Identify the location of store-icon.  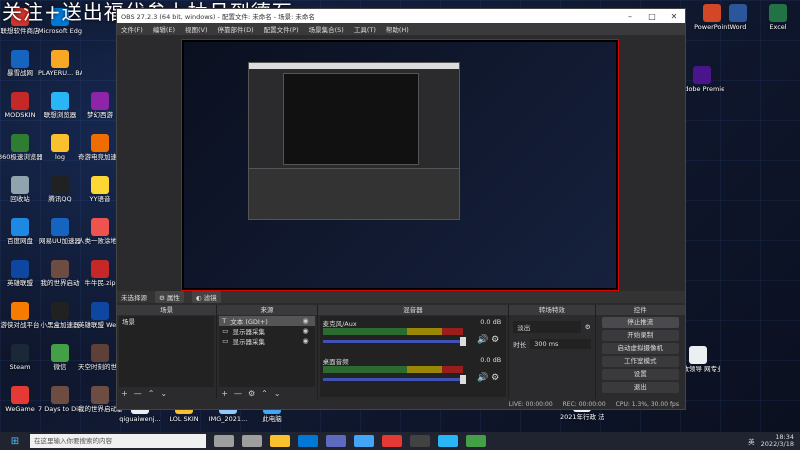
(336, 441).